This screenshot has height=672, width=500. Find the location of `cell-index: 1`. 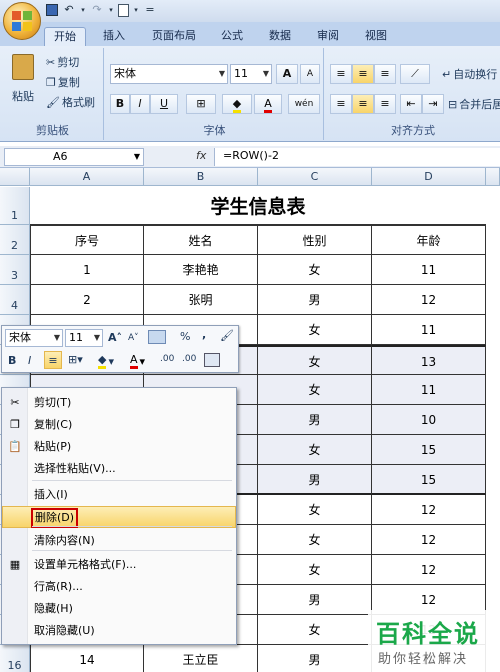

cell-index: 1 is located at coordinates (87, 270).